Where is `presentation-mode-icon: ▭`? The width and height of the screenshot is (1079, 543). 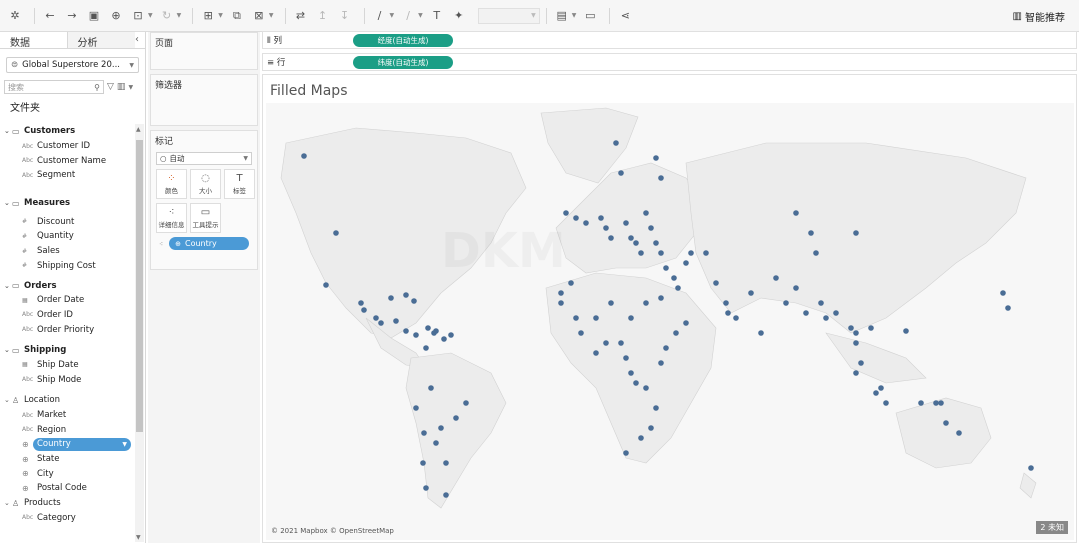 presentation-mode-icon: ▭ is located at coordinates (590, 16).